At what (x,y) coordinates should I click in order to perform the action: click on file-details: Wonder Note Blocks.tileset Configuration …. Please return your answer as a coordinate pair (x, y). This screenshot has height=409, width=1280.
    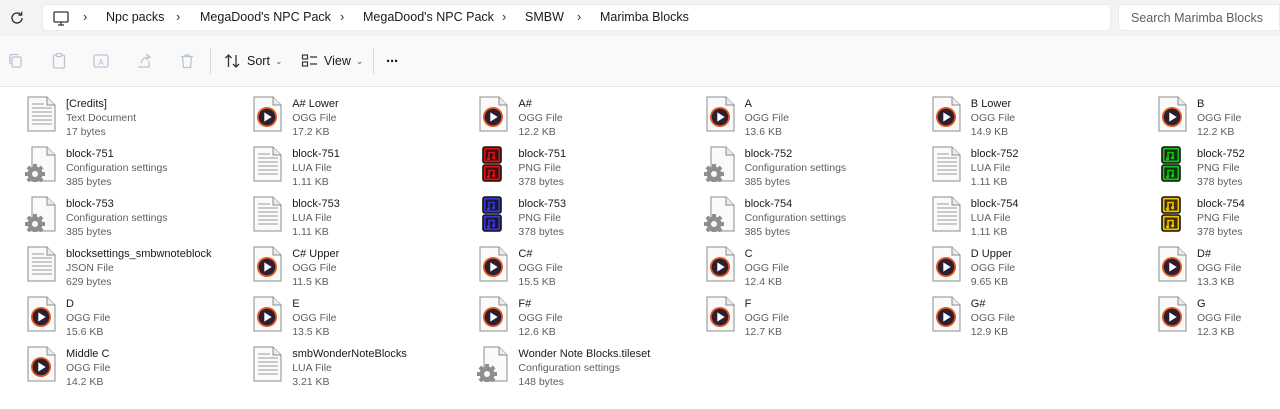
    Looking at the image, I should click on (584, 368).